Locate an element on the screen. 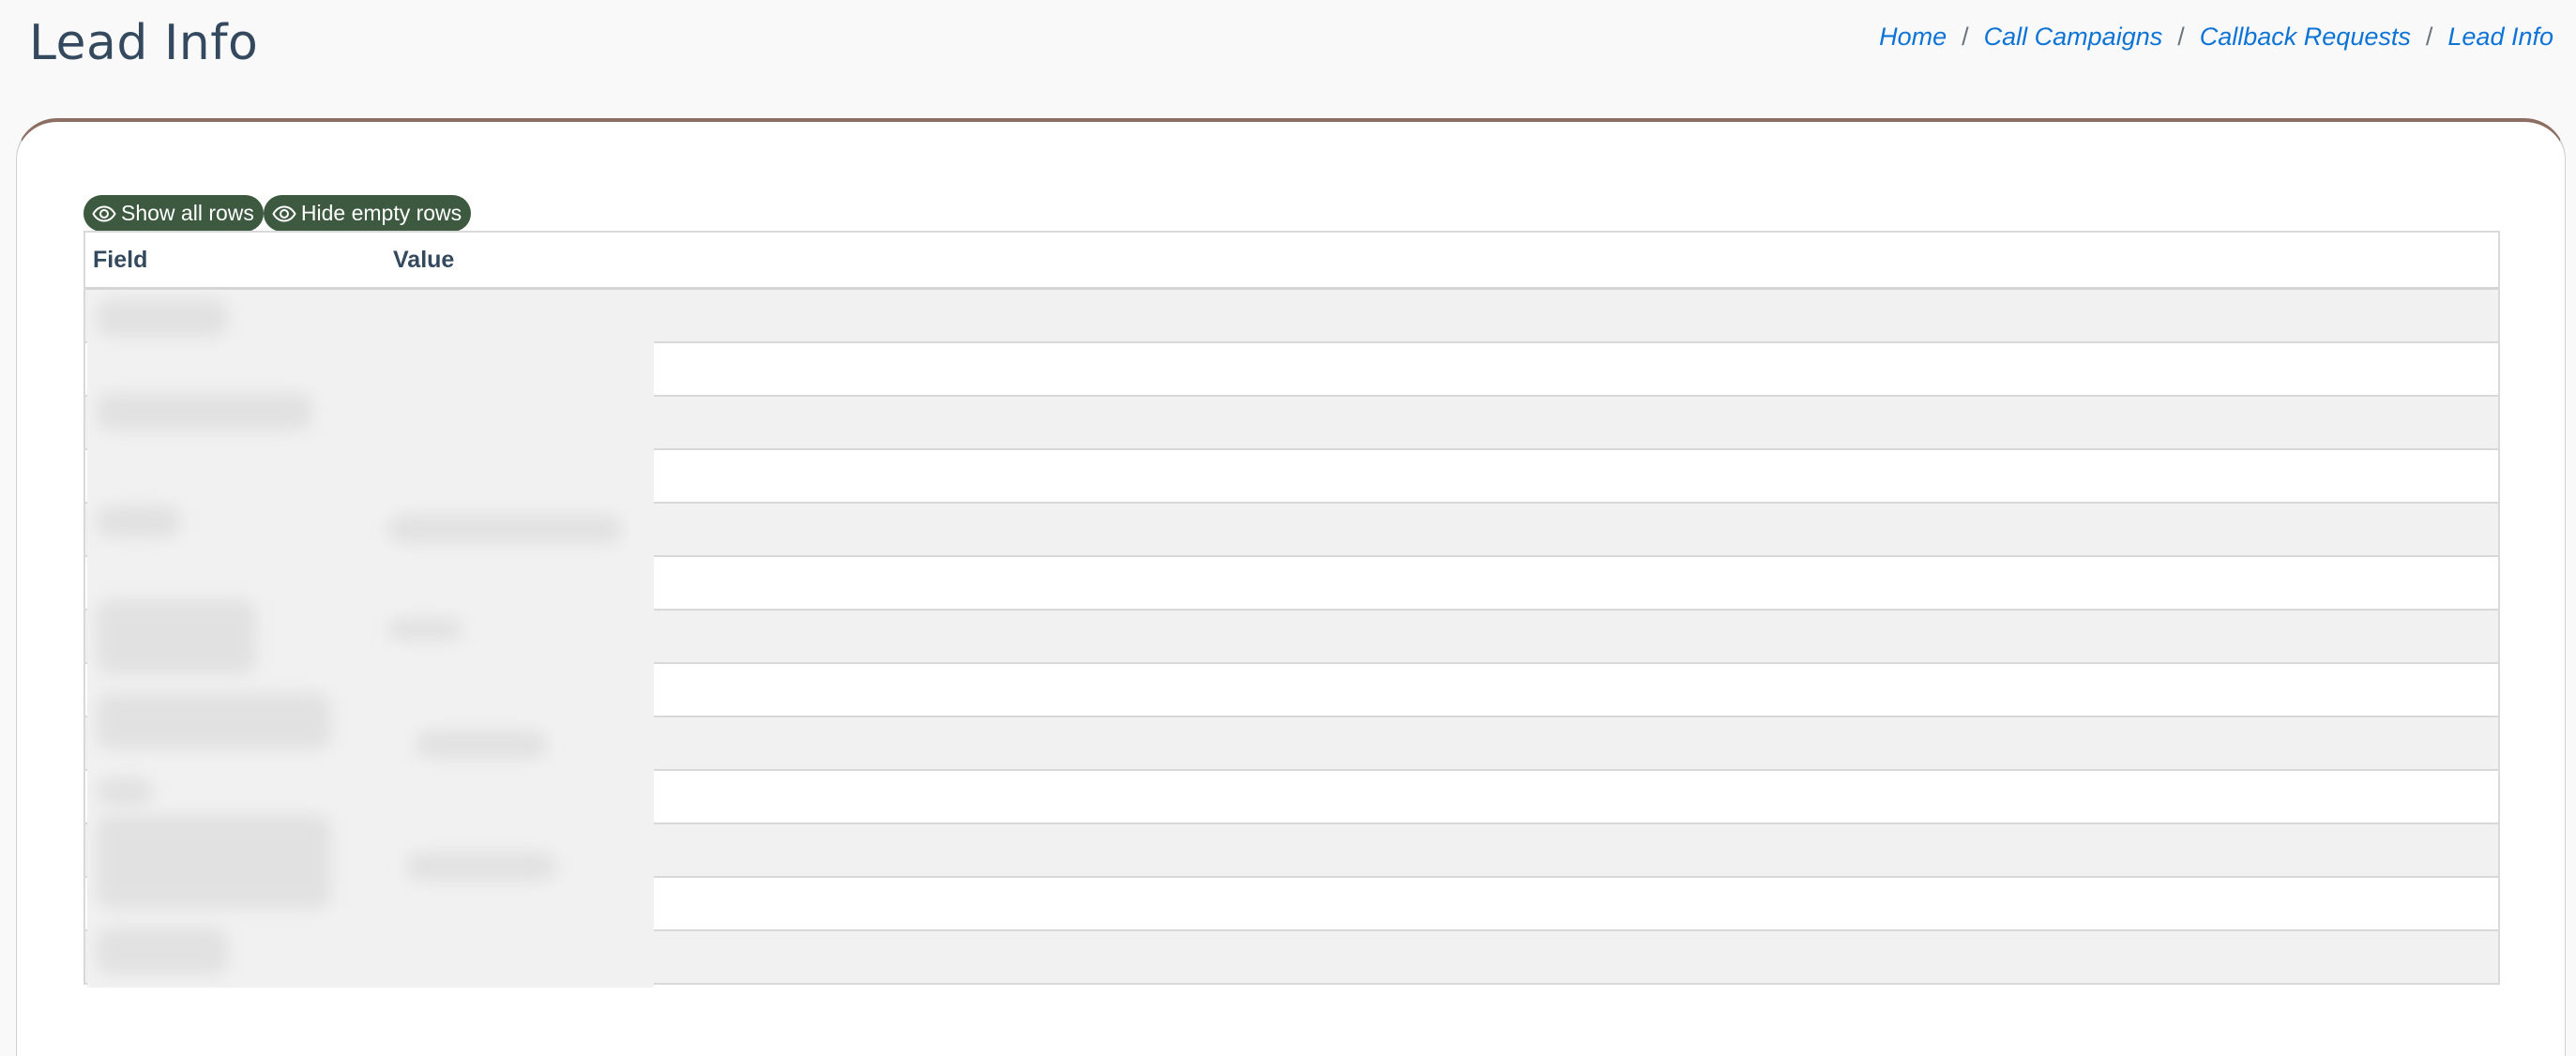 This screenshot has height=1056, width=2576. show-all-rows-button: Show all rows is located at coordinates (173, 214).